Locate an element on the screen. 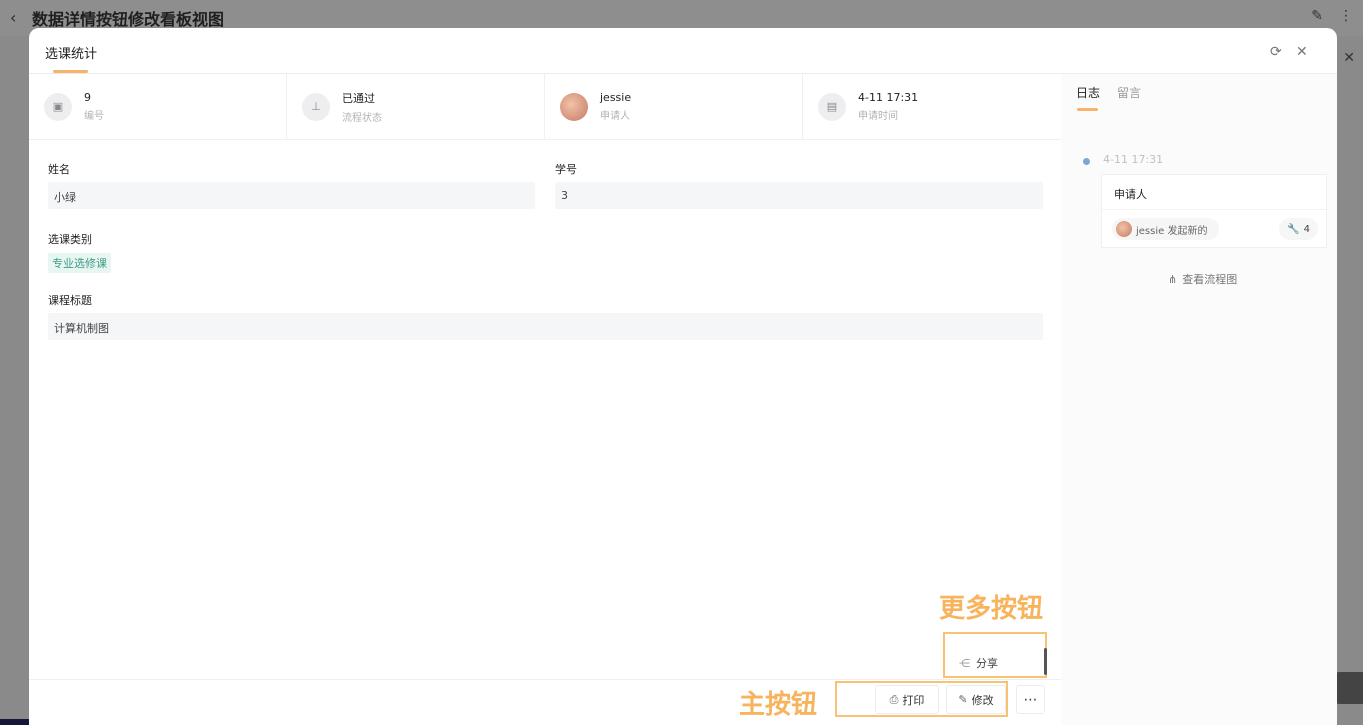 The height and width of the screenshot is (725, 1363). log-card: 申请人 jessie 发起新的 🔧 4 is located at coordinates (1214, 211).